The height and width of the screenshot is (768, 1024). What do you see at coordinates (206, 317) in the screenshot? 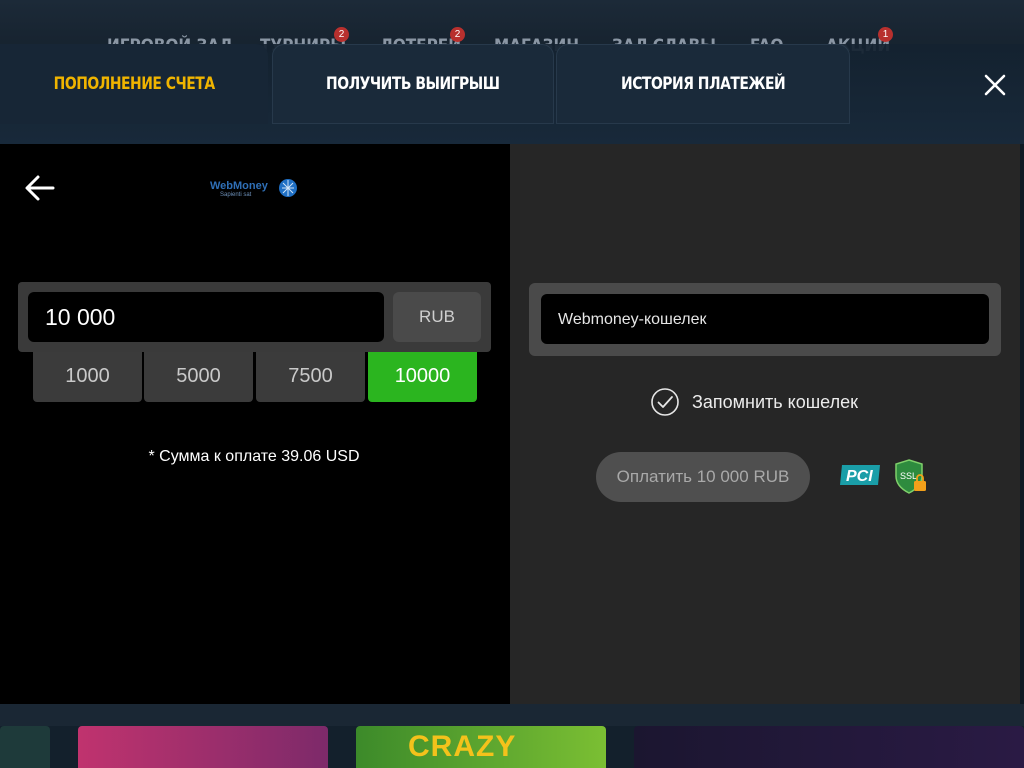
I see `amount-input: 10 000` at bounding box center [206, 317].